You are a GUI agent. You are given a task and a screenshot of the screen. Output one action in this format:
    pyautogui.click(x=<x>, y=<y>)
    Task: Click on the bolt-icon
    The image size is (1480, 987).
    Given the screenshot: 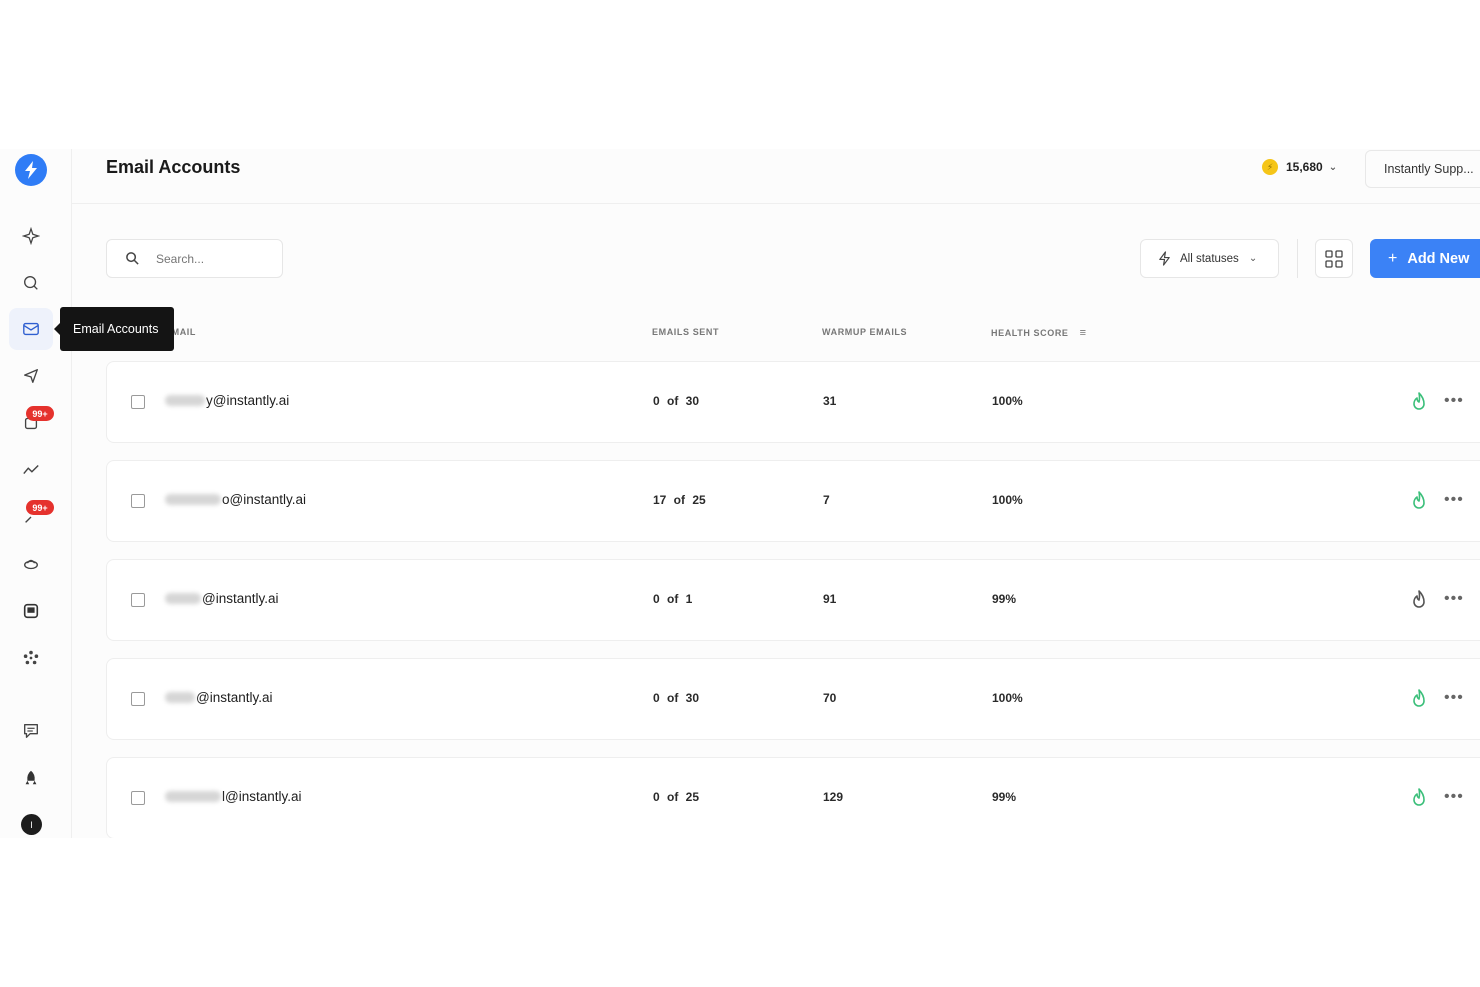 What is the action you would take?
    pyautogui.click(x=1164, y=258)
    